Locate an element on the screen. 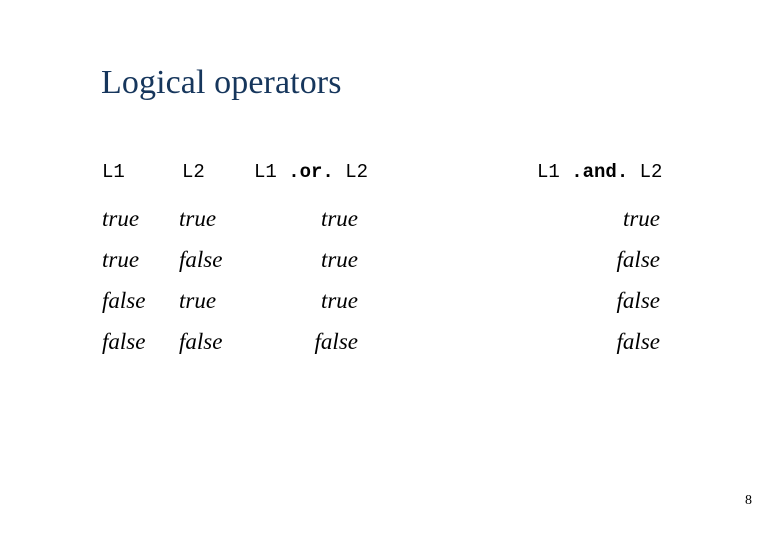 This screenshot has width=780, height=540. table-row: true false true false is located at coordinates (390, 265).